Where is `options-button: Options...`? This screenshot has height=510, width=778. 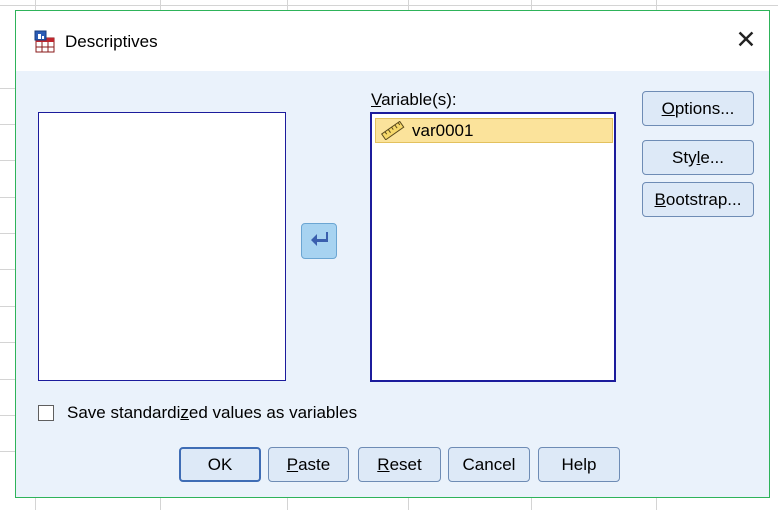
options-button: Options... is located at coordinates (698, 108).